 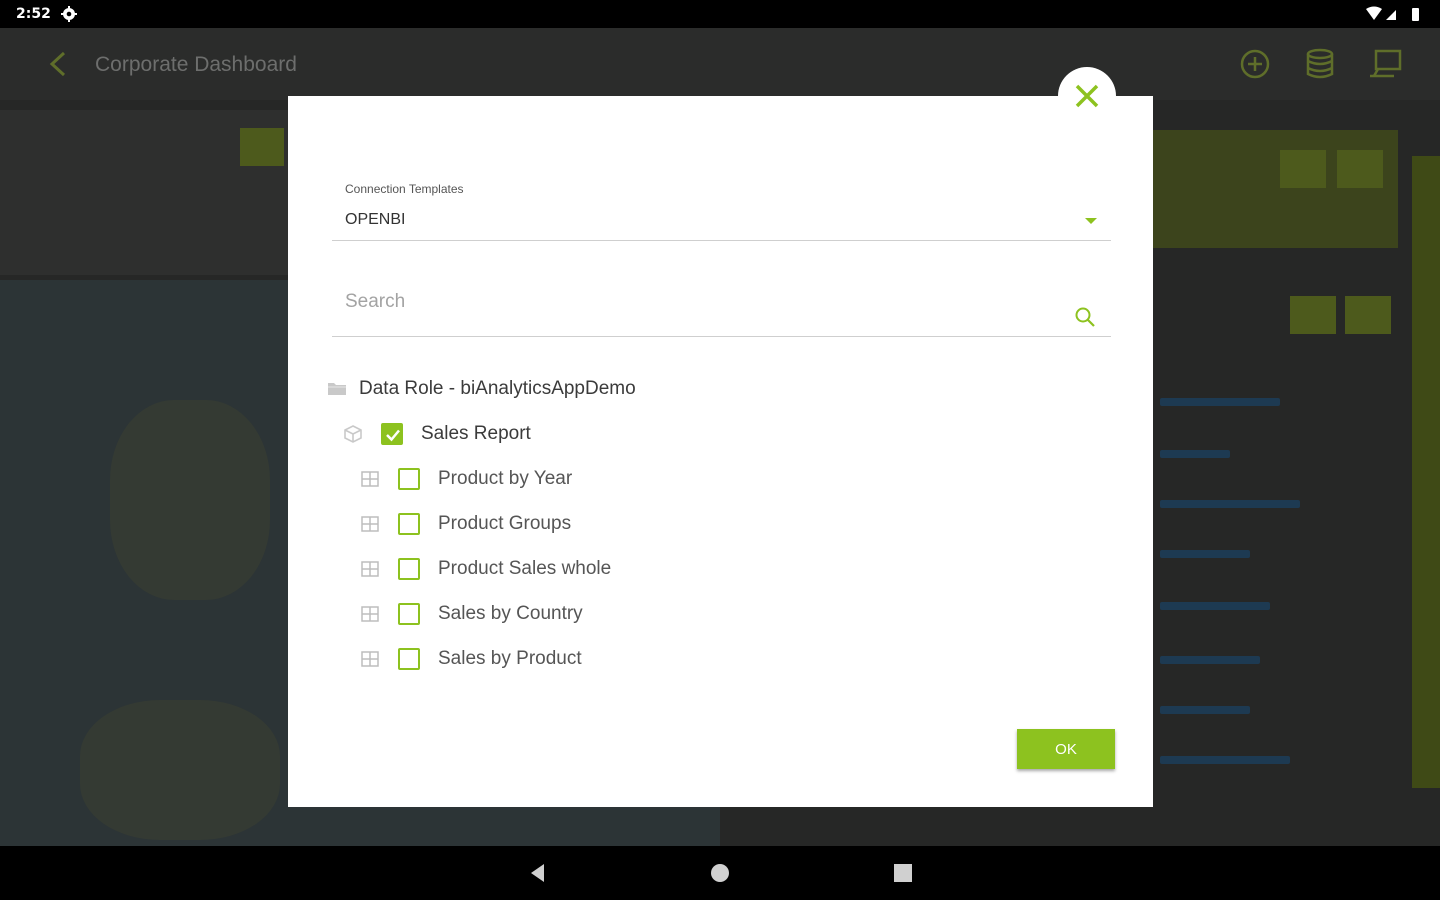 I want to click on signal-battery-icon, so click(x=1392, y=13).